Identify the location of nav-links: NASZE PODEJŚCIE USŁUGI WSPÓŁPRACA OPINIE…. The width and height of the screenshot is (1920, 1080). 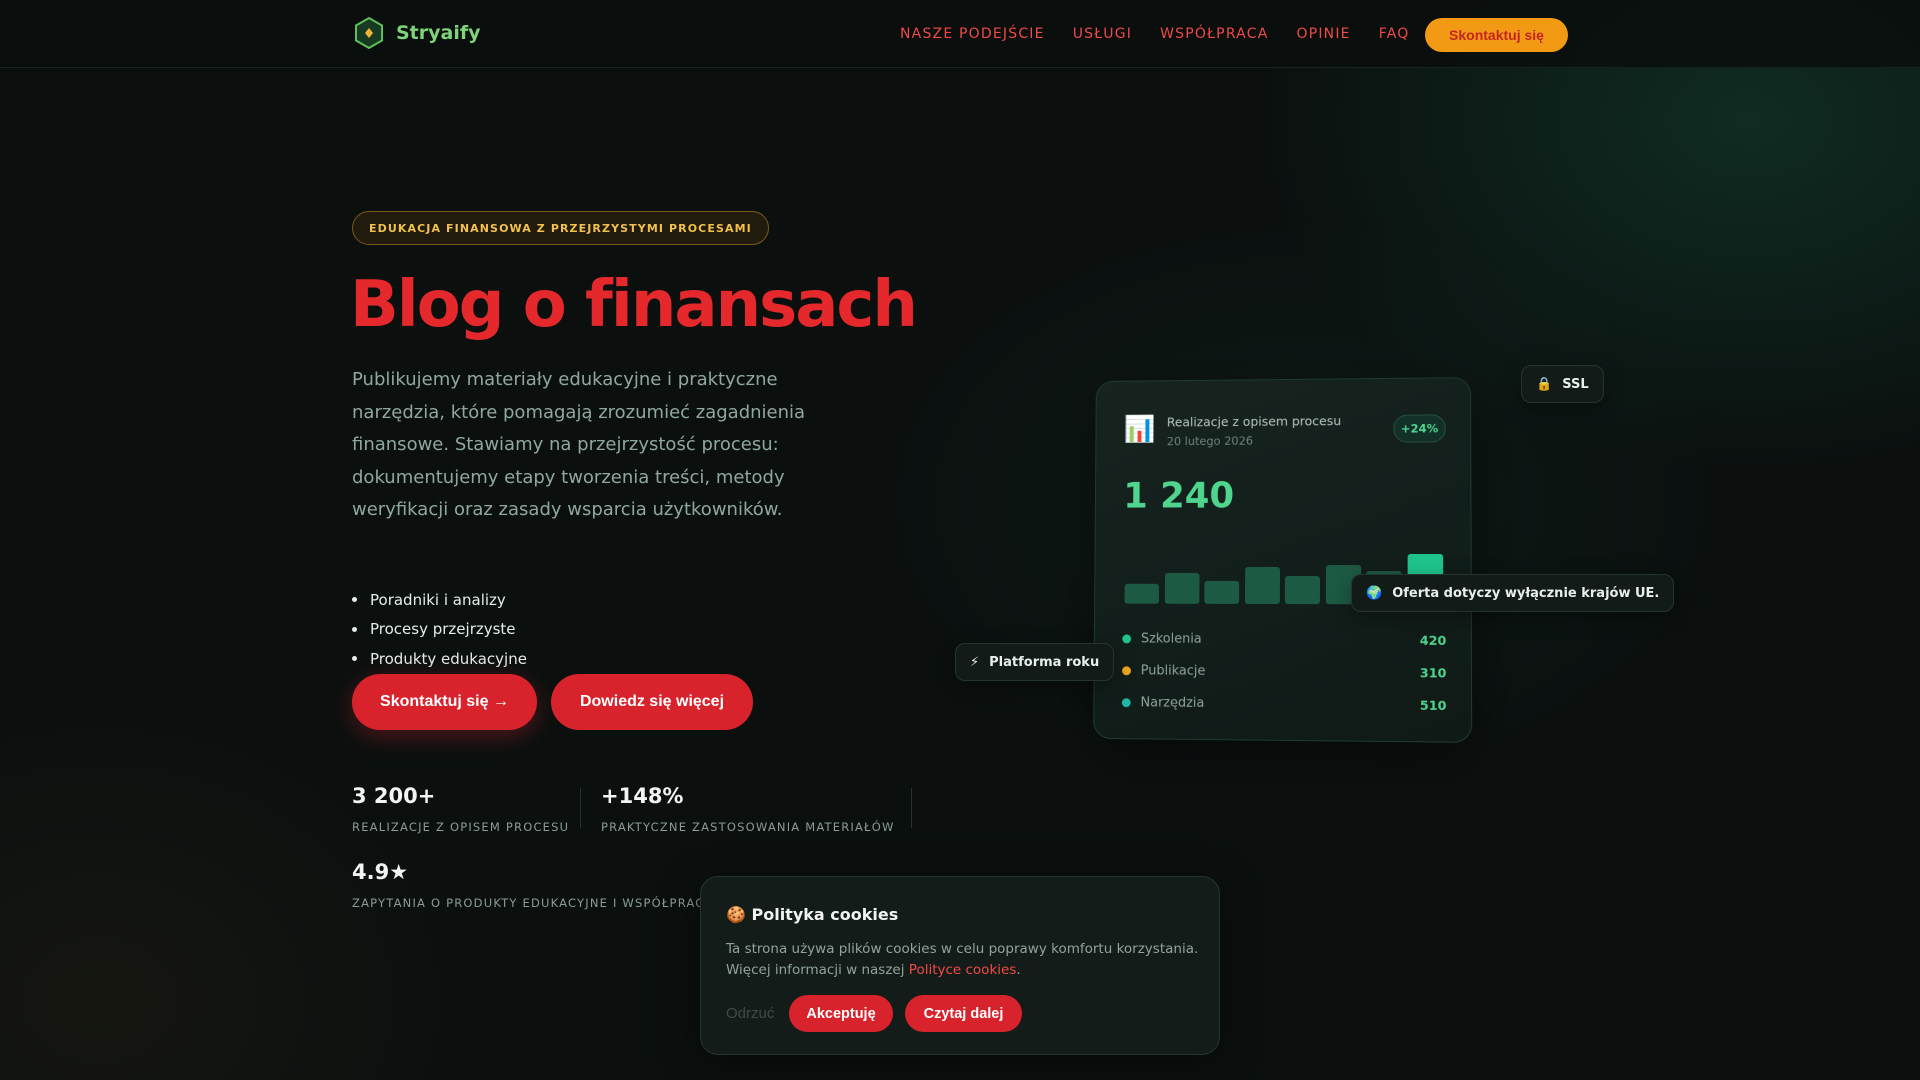
(1154, 34).